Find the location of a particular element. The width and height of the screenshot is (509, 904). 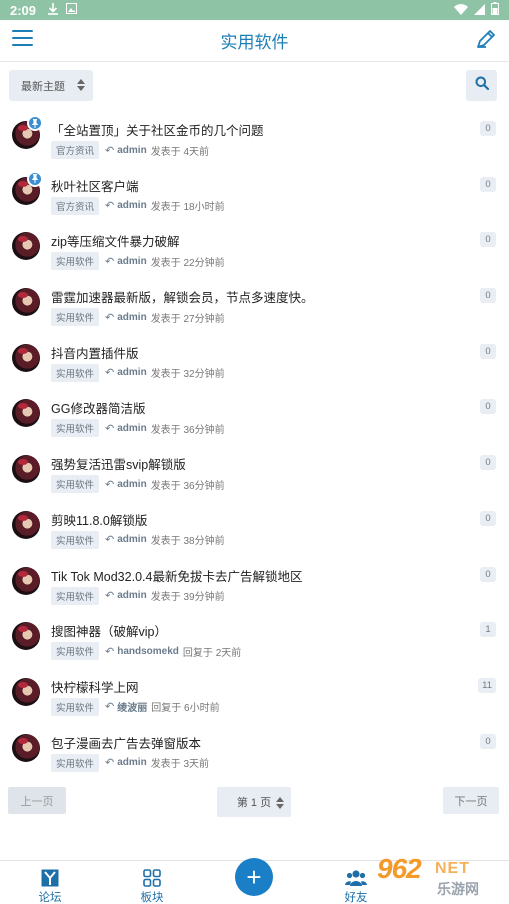

thread-meta: 实用软件 ↶ admin 发表于 22分钟前 is located at coordinates (138, 261).